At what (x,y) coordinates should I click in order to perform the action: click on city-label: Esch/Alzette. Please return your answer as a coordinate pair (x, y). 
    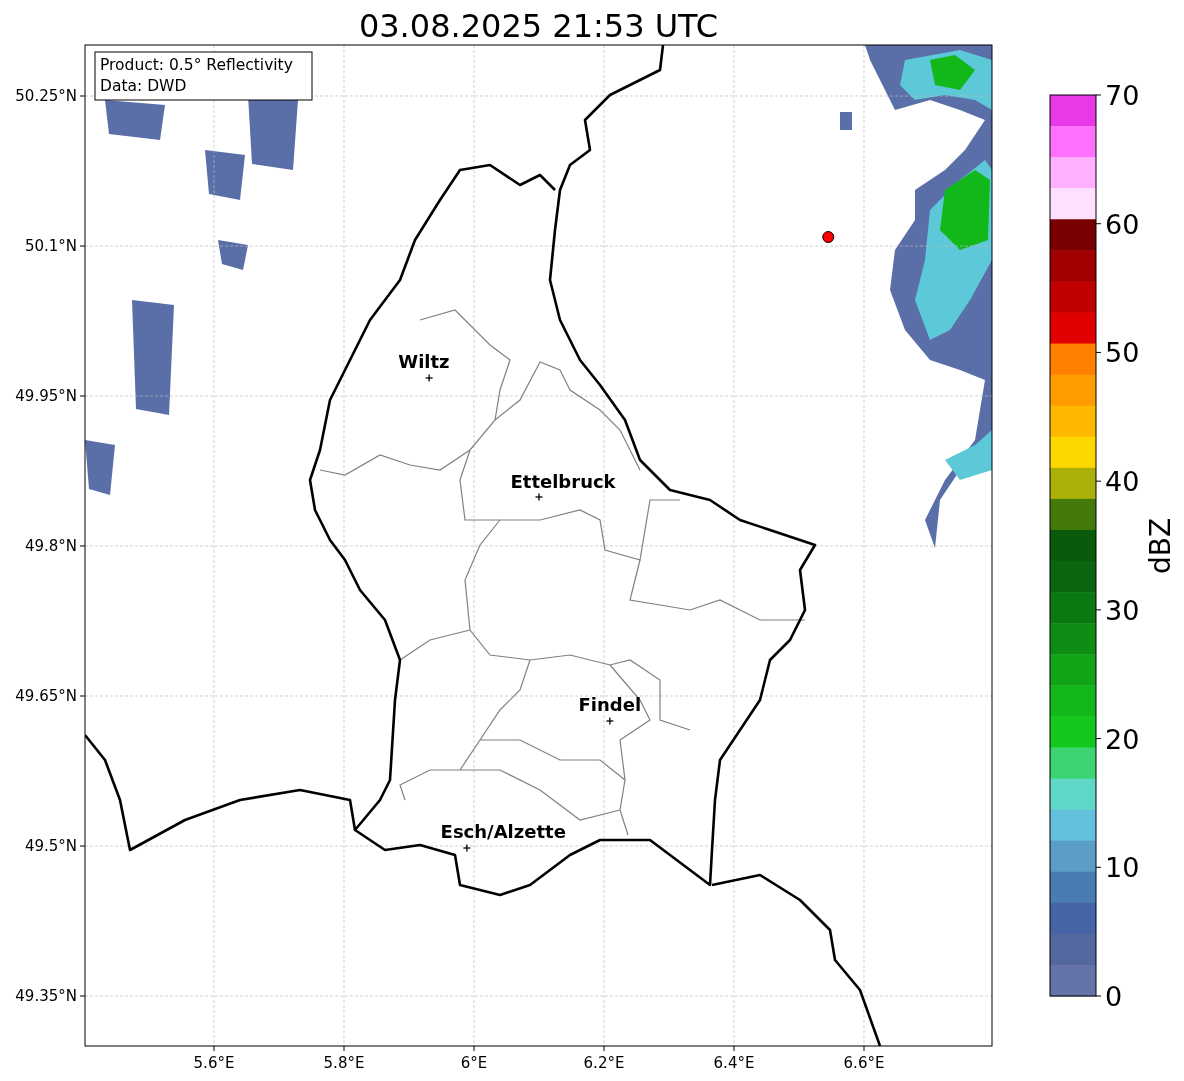
    Looking at the image, I should click on (503, 831).